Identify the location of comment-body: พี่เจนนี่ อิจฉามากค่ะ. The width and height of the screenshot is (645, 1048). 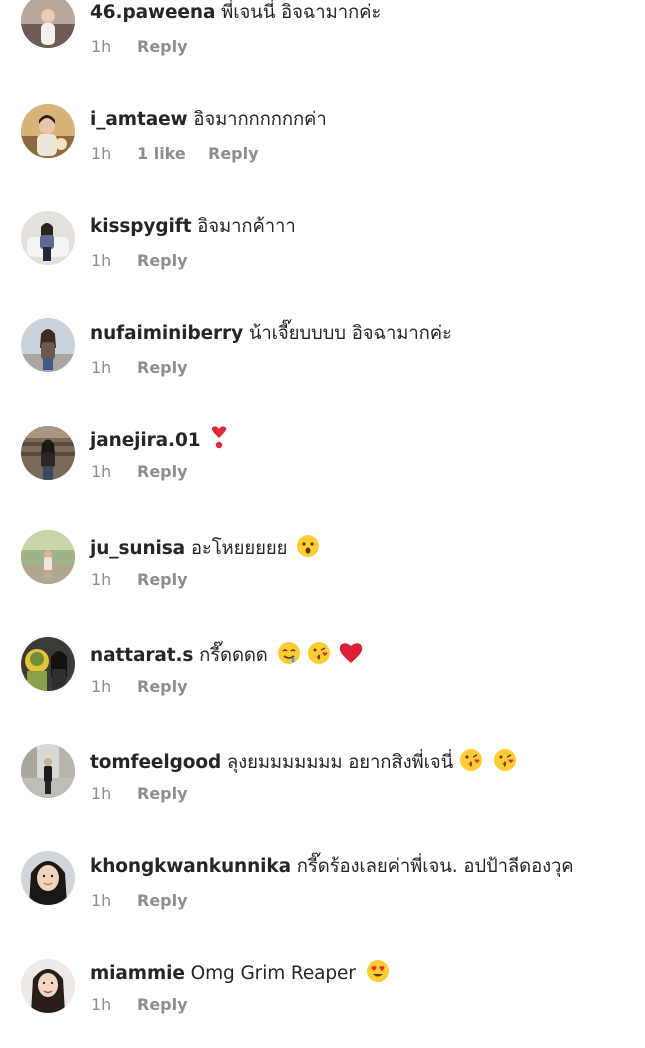
(301, 12).